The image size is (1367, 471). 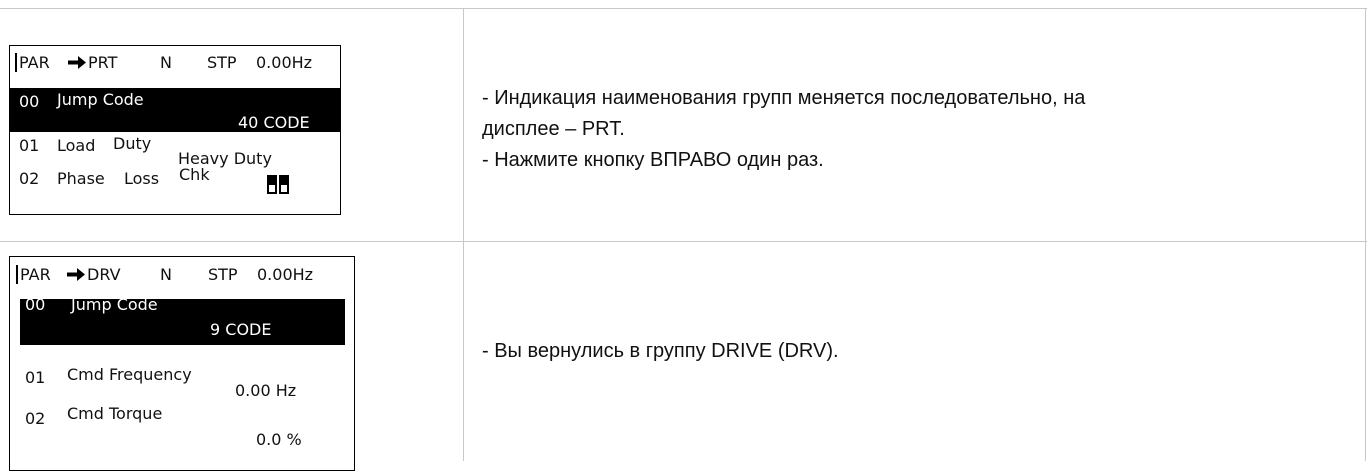 I want to click on description-line: дисплее – PRT., so click(x=553, y=129).